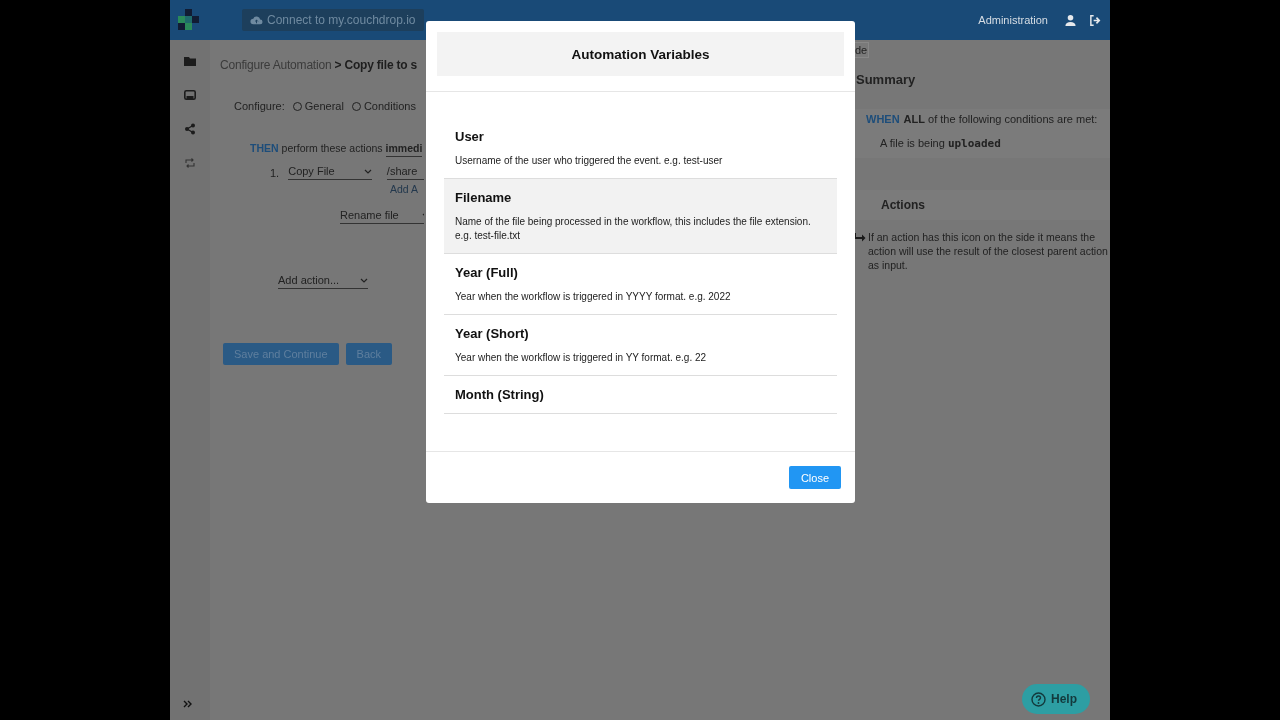 This screenshot has width=1280, height=720. Describe the element at coordinates (633, 229) in the screenshot. I see `variable-description: Name of the file being processed in the workflow, this includes the file extension. e.g. test-file.txt` at that location.